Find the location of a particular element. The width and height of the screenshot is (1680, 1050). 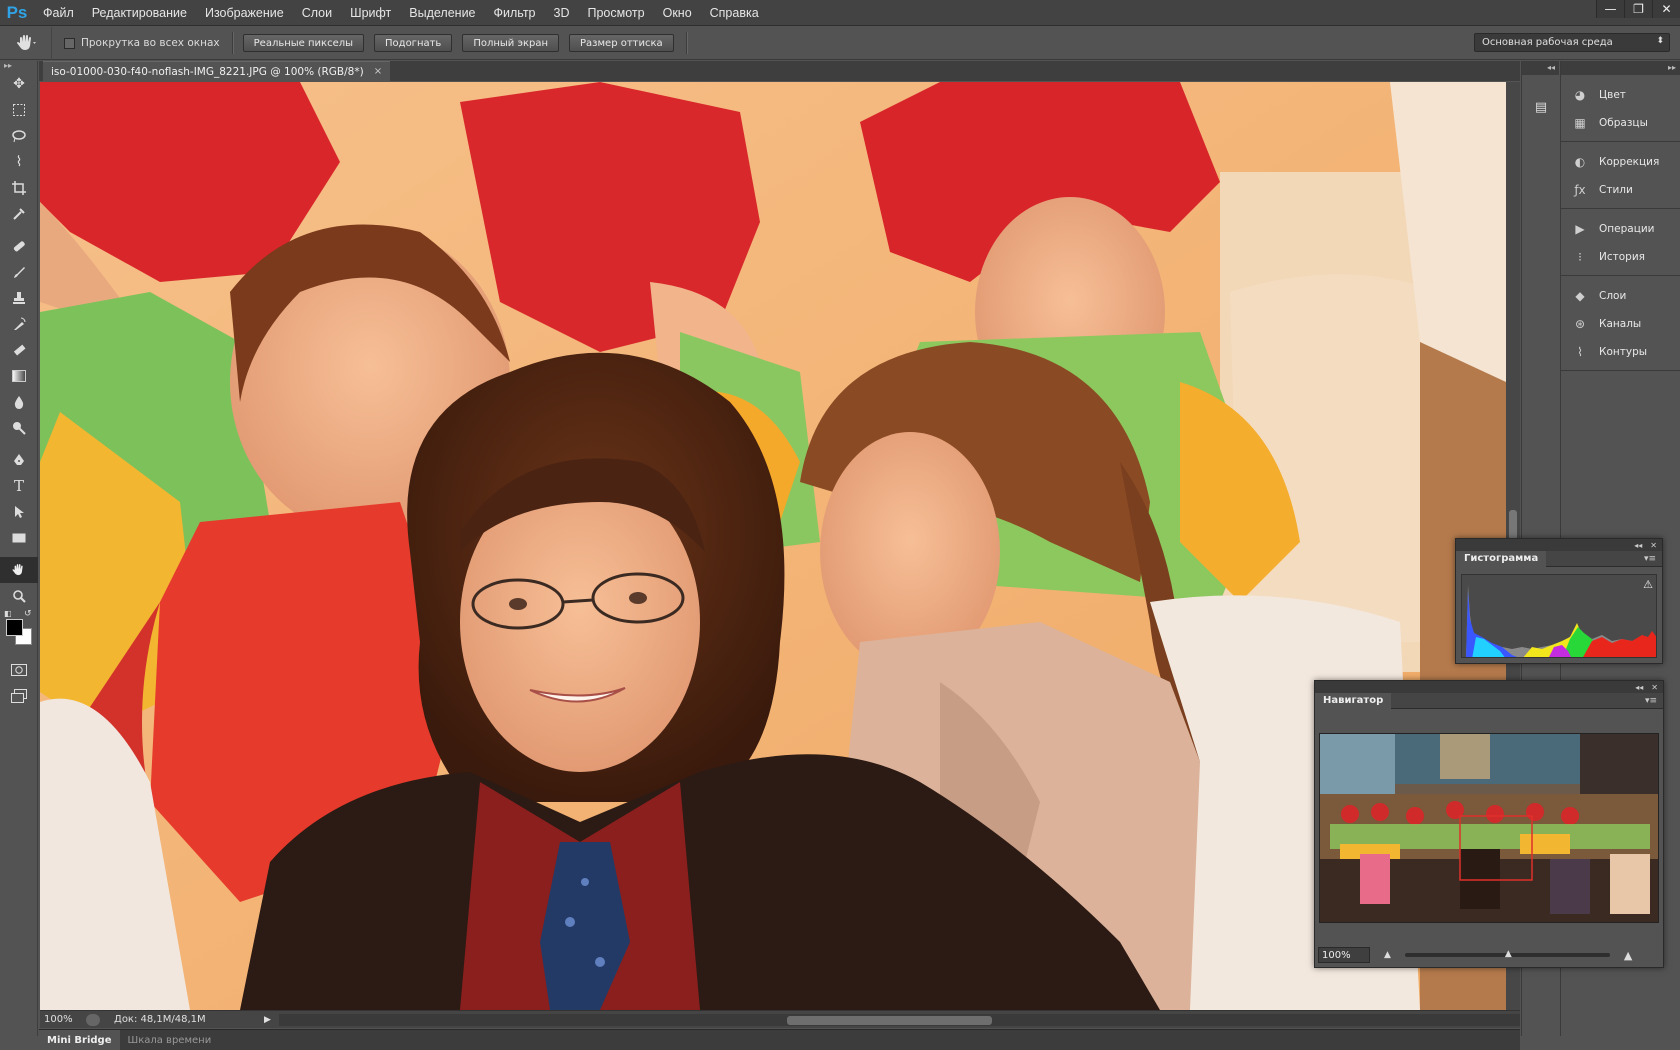

healing-brush-tool-icon is located at coordinates (19, 246).